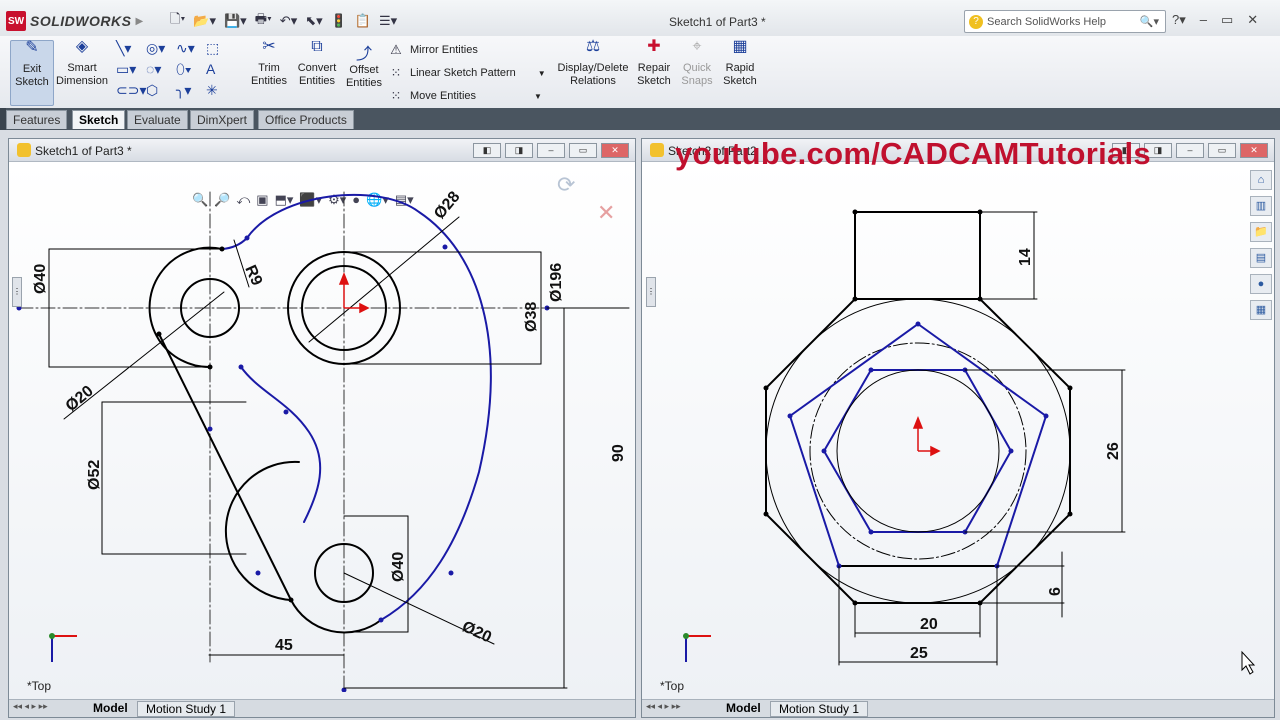 The image size is (1280, 720). What do you see at coordinates (1261, 258) in the screenshot?
I see `view-palette-icon: ▤` at bounding box center [1261, 258].